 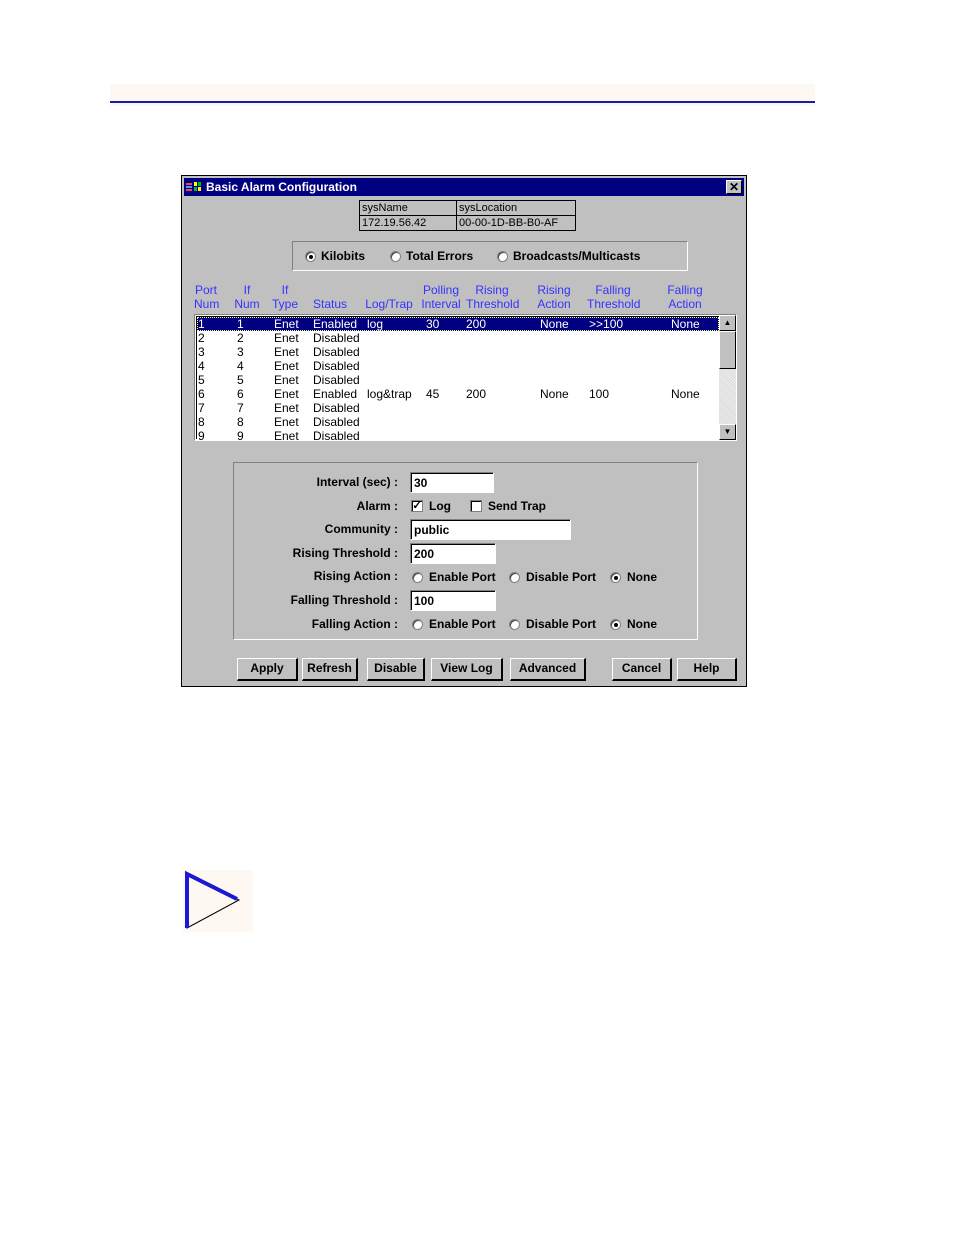 I want to click on header-port-num: Port Num, so click(x=206, y=297).